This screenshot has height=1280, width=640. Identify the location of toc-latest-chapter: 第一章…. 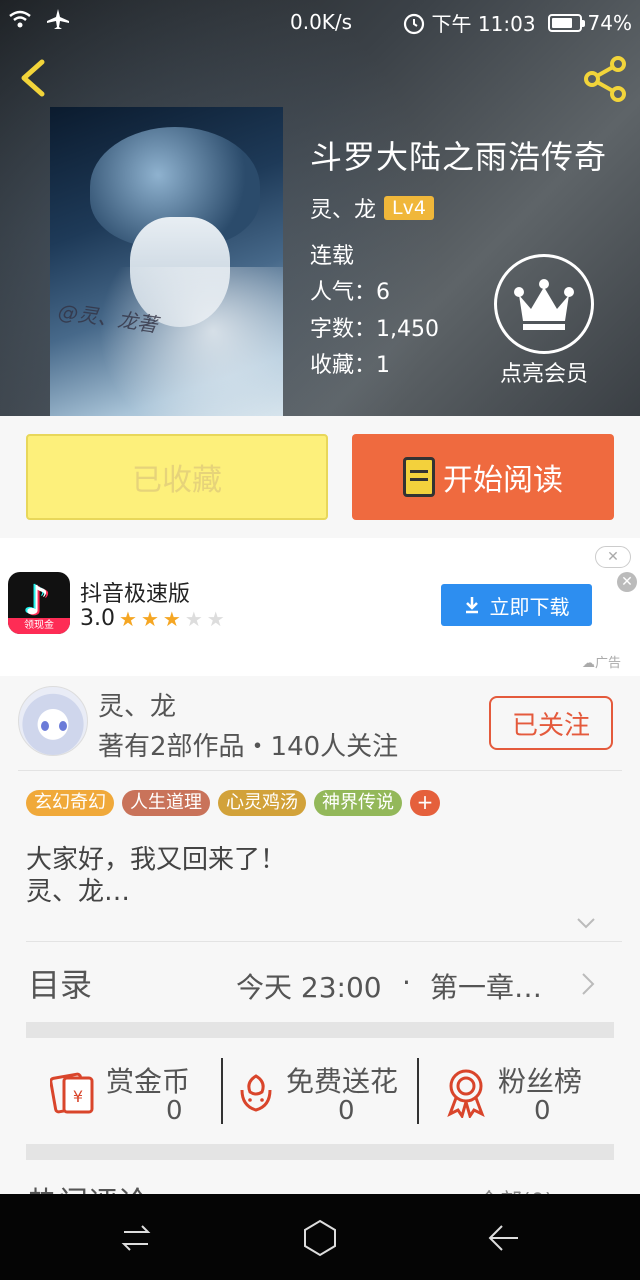
(486, 987).